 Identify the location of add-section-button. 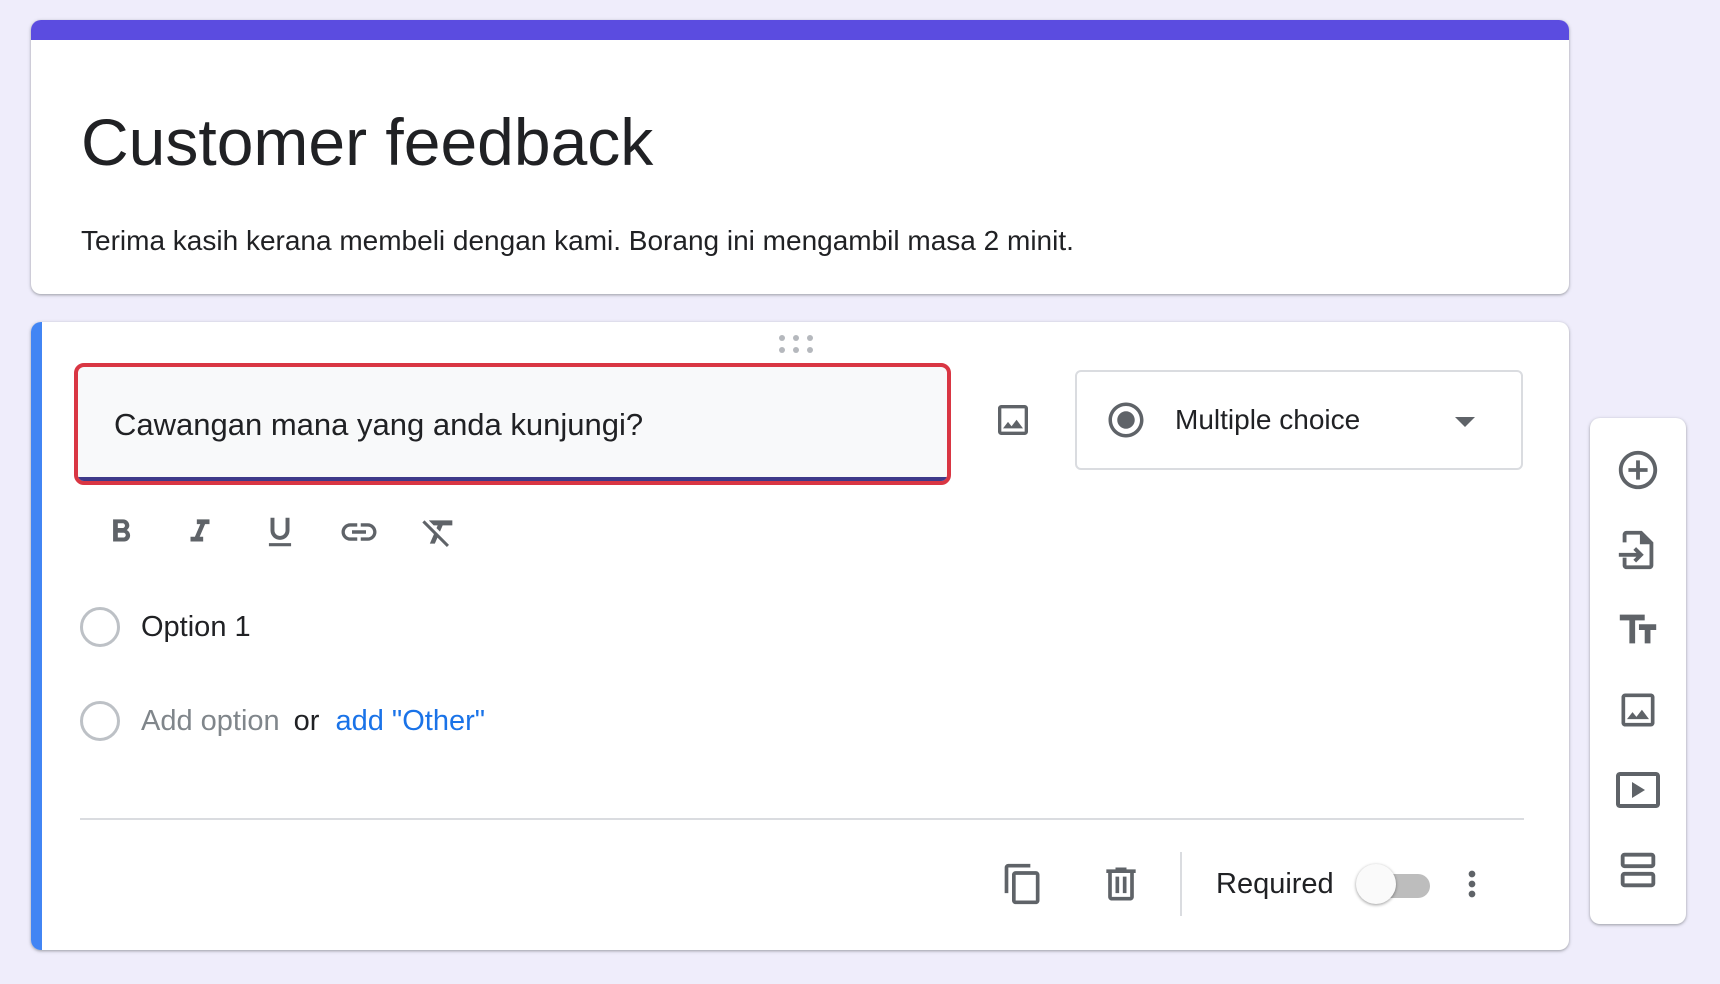
(1638, 870).